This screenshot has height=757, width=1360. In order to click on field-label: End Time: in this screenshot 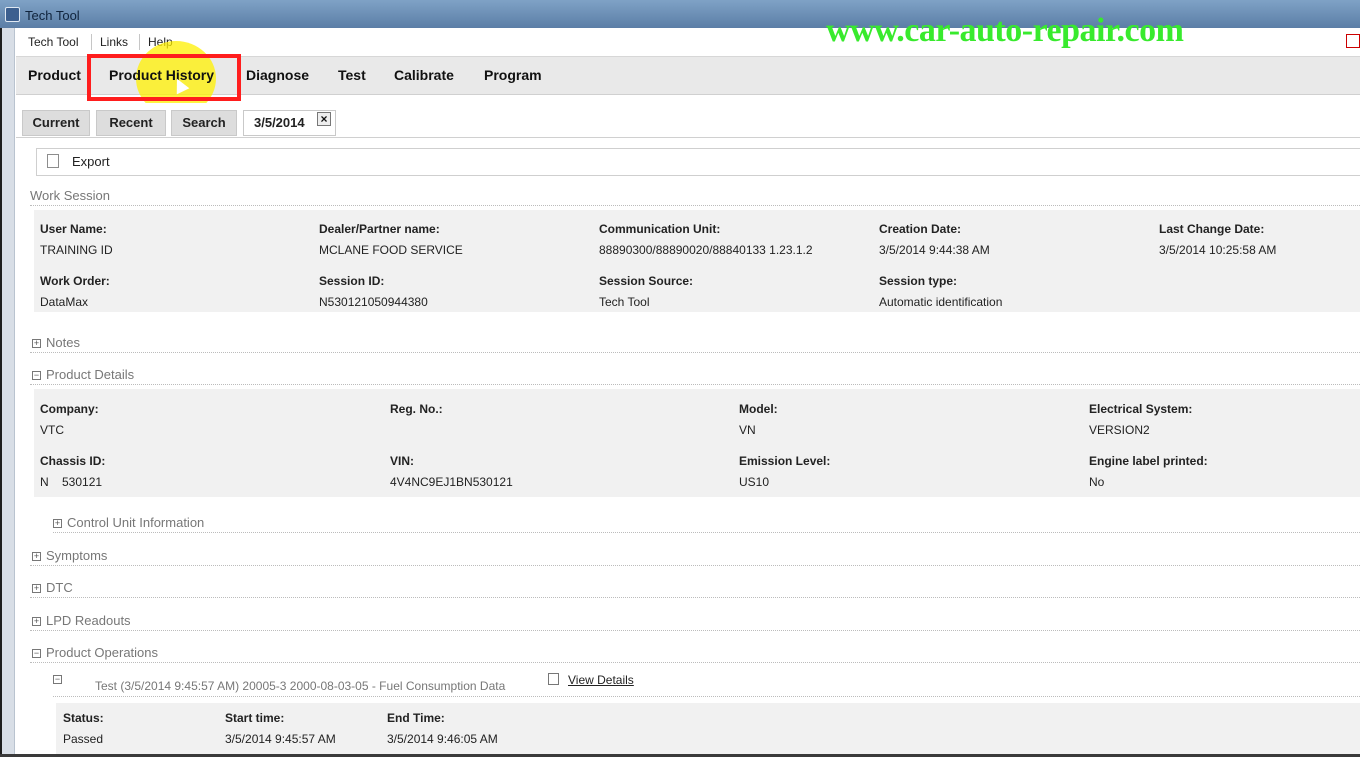, I will do `click(416, 718)`.